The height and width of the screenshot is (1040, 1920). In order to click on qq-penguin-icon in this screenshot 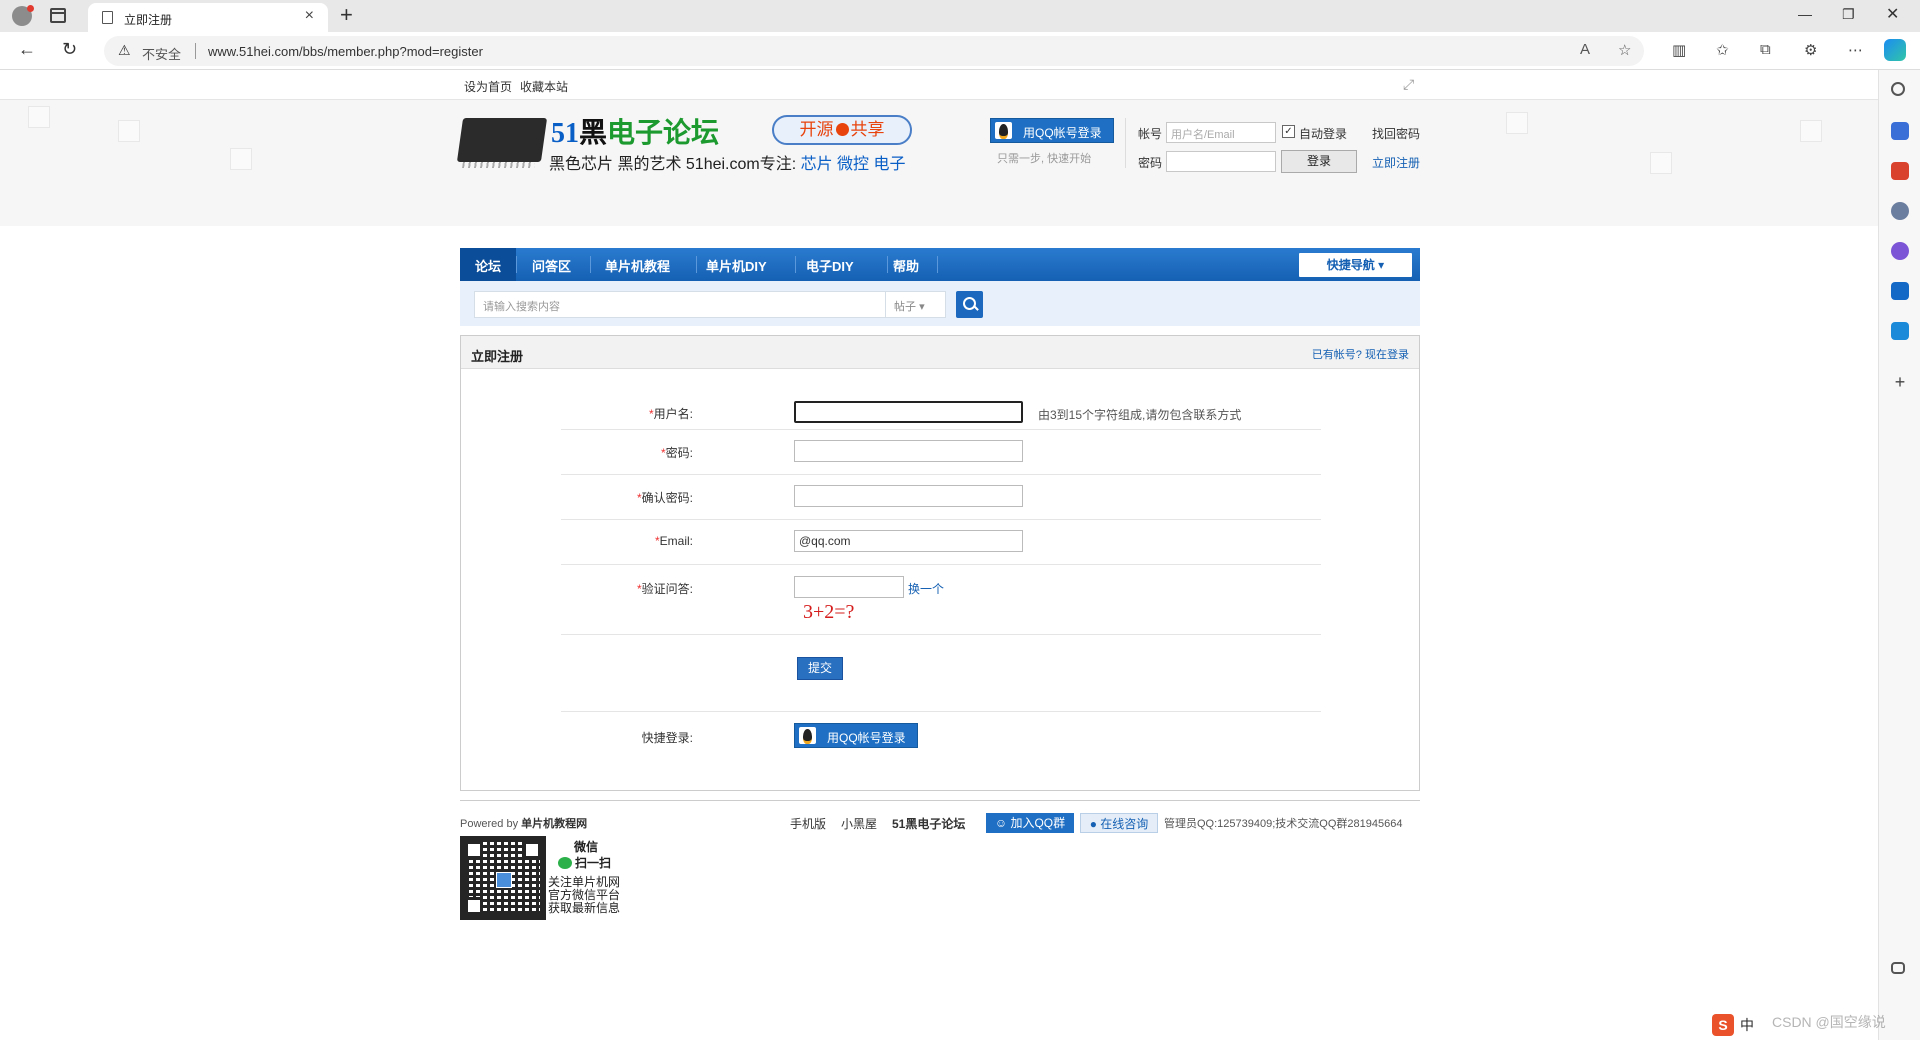, I will do `click(1003, 130)`.